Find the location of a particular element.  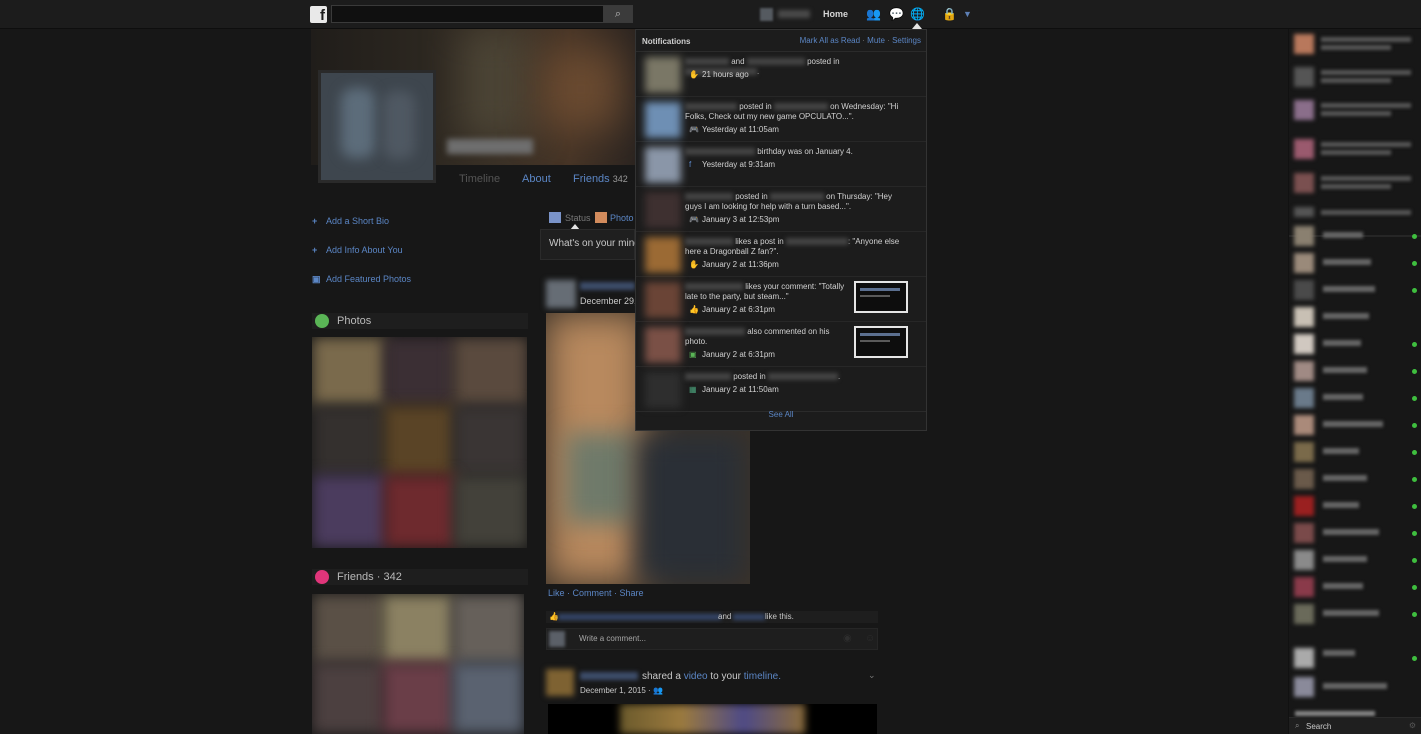

like-icon: 👍 is located at coordinates (694, 309).